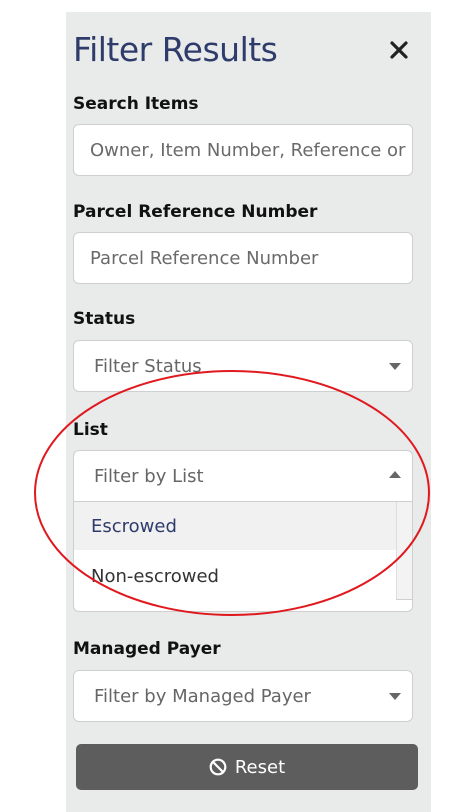  I want to click on parcel-reference-label: Parcel Reference Number, so click(195, 212).